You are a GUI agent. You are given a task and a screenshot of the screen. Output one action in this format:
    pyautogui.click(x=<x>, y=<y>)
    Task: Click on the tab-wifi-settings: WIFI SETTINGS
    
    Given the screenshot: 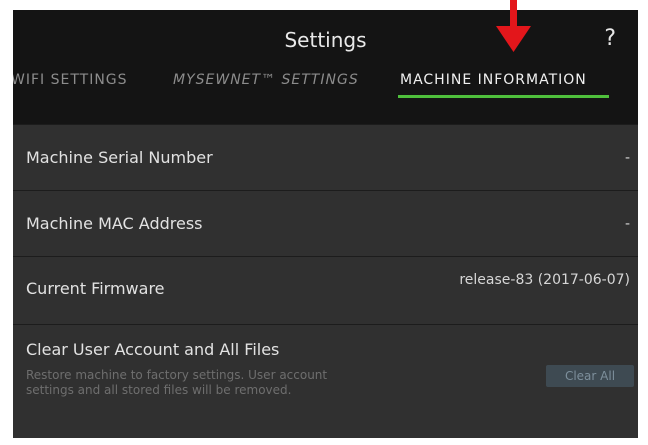 What is the action you would take?
    pyautogui.click(x=70, y=80)
    